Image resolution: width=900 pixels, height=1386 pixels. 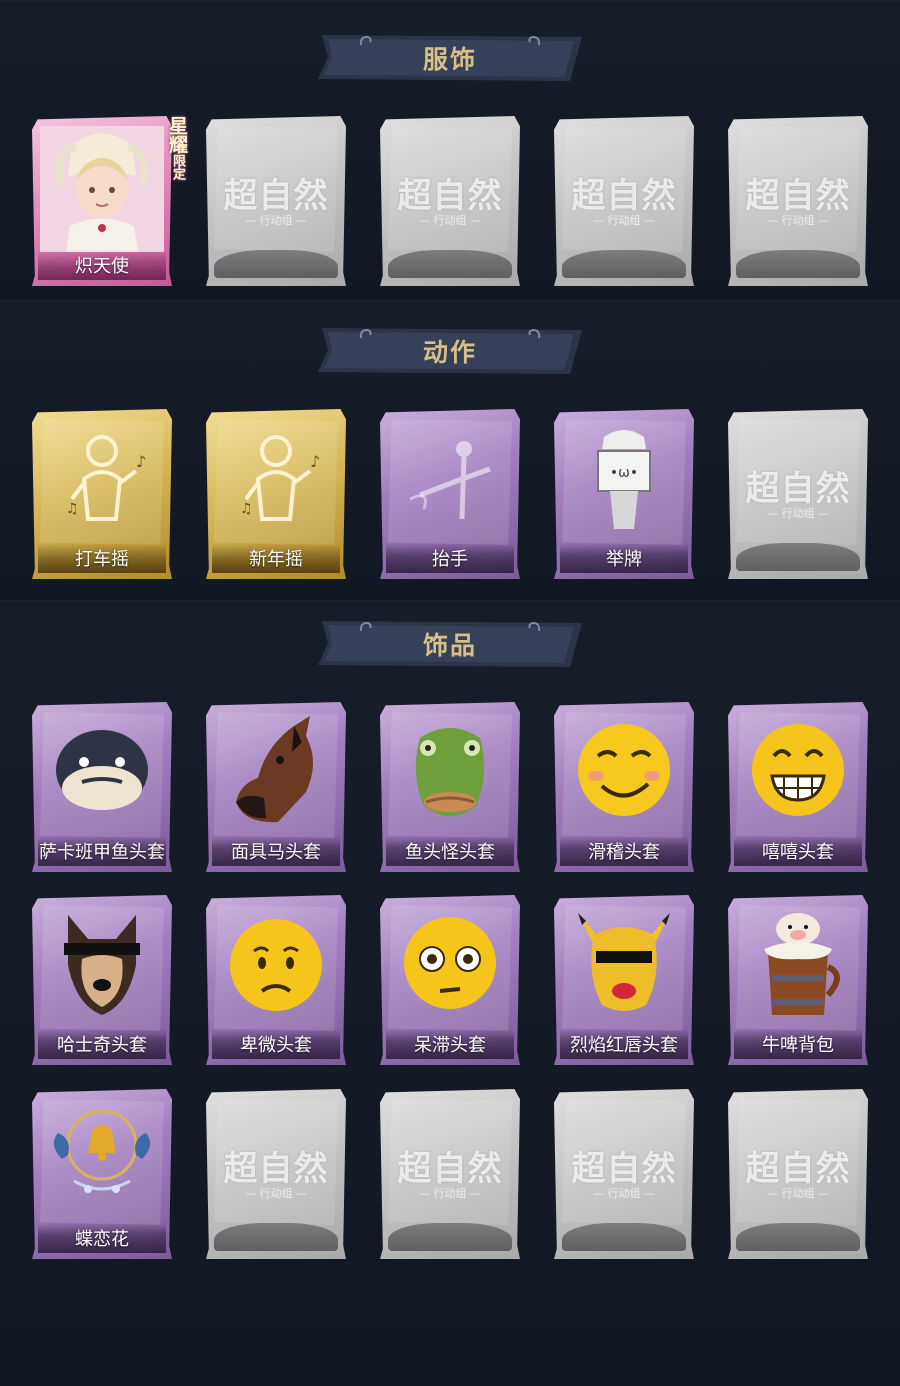 I want to click on section-header-action: 动作, so click(x=450, y=351).